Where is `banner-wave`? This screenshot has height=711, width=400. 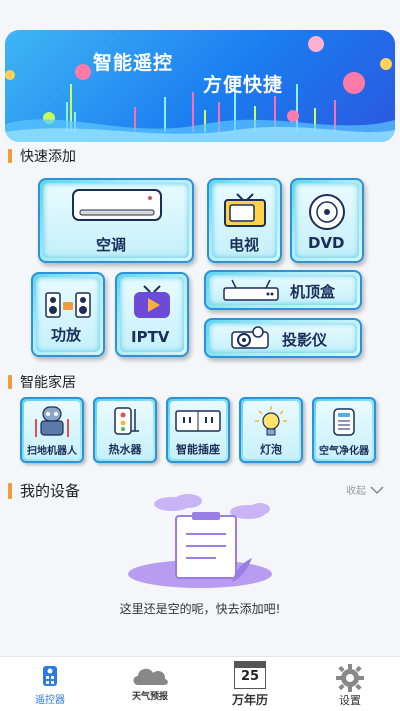
banner-wave is located at coordinates (200, 130).